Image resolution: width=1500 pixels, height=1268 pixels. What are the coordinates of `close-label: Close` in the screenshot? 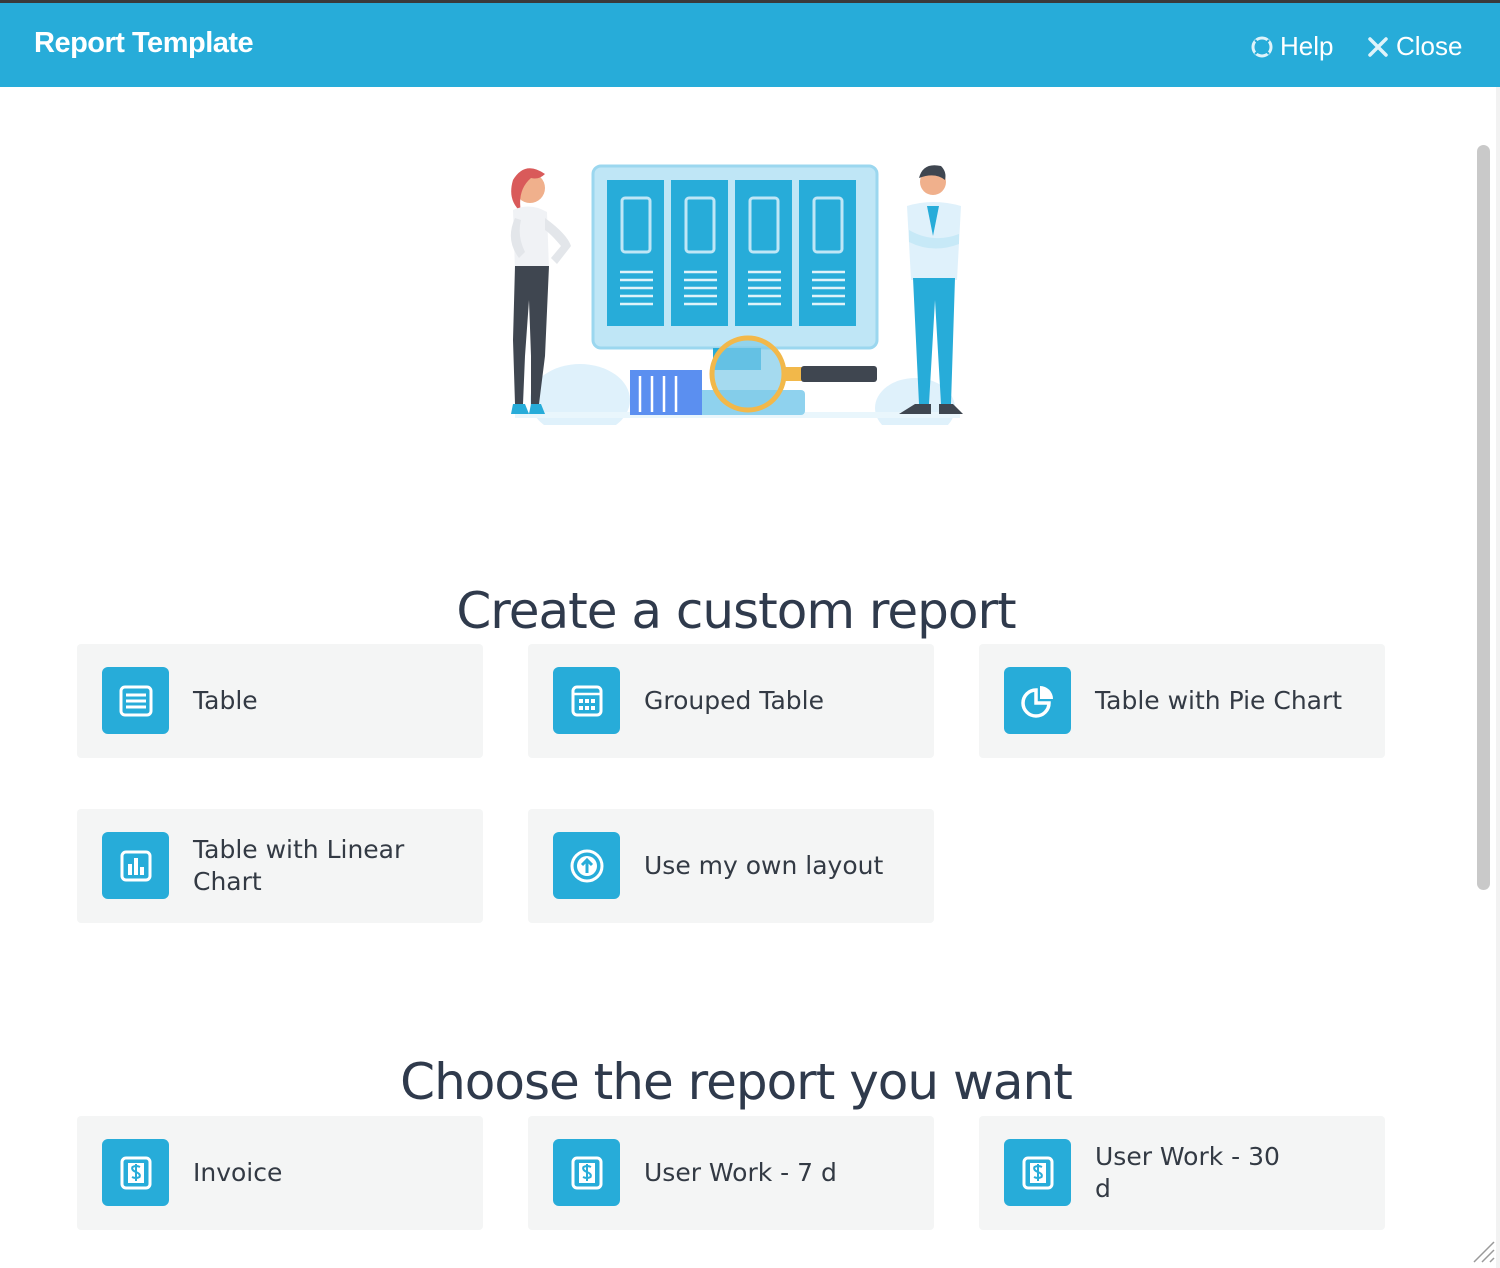 It's located at (1429, 46).